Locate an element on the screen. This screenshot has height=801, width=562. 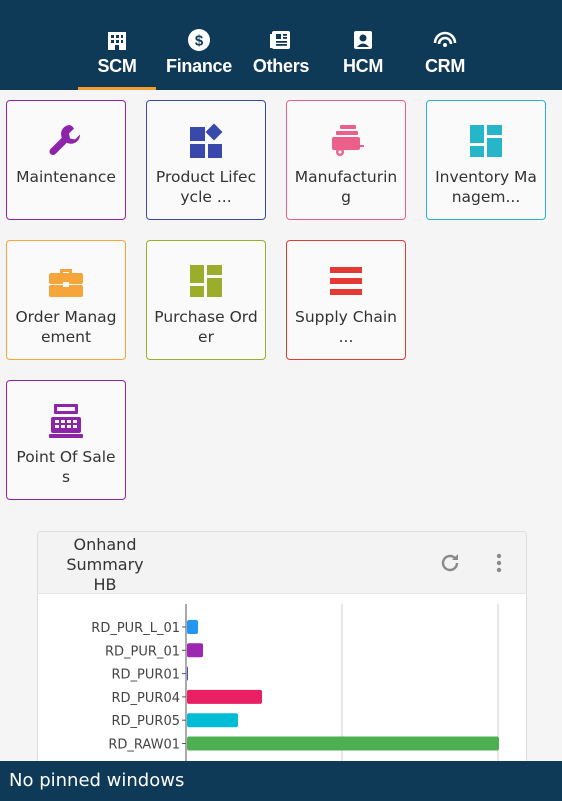
dashboard-icon is located at coordinates (486, 141).